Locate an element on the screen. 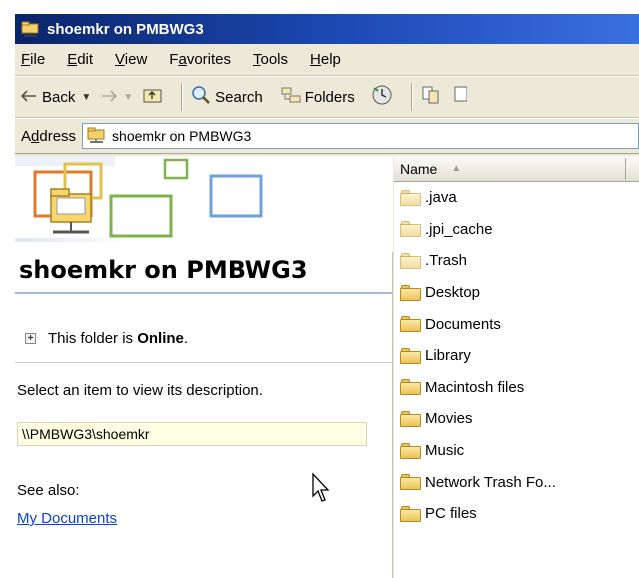 Image resolution: width=639 pixels, height=578 pixels. search-button: Search is located at coordinates (227, 97).